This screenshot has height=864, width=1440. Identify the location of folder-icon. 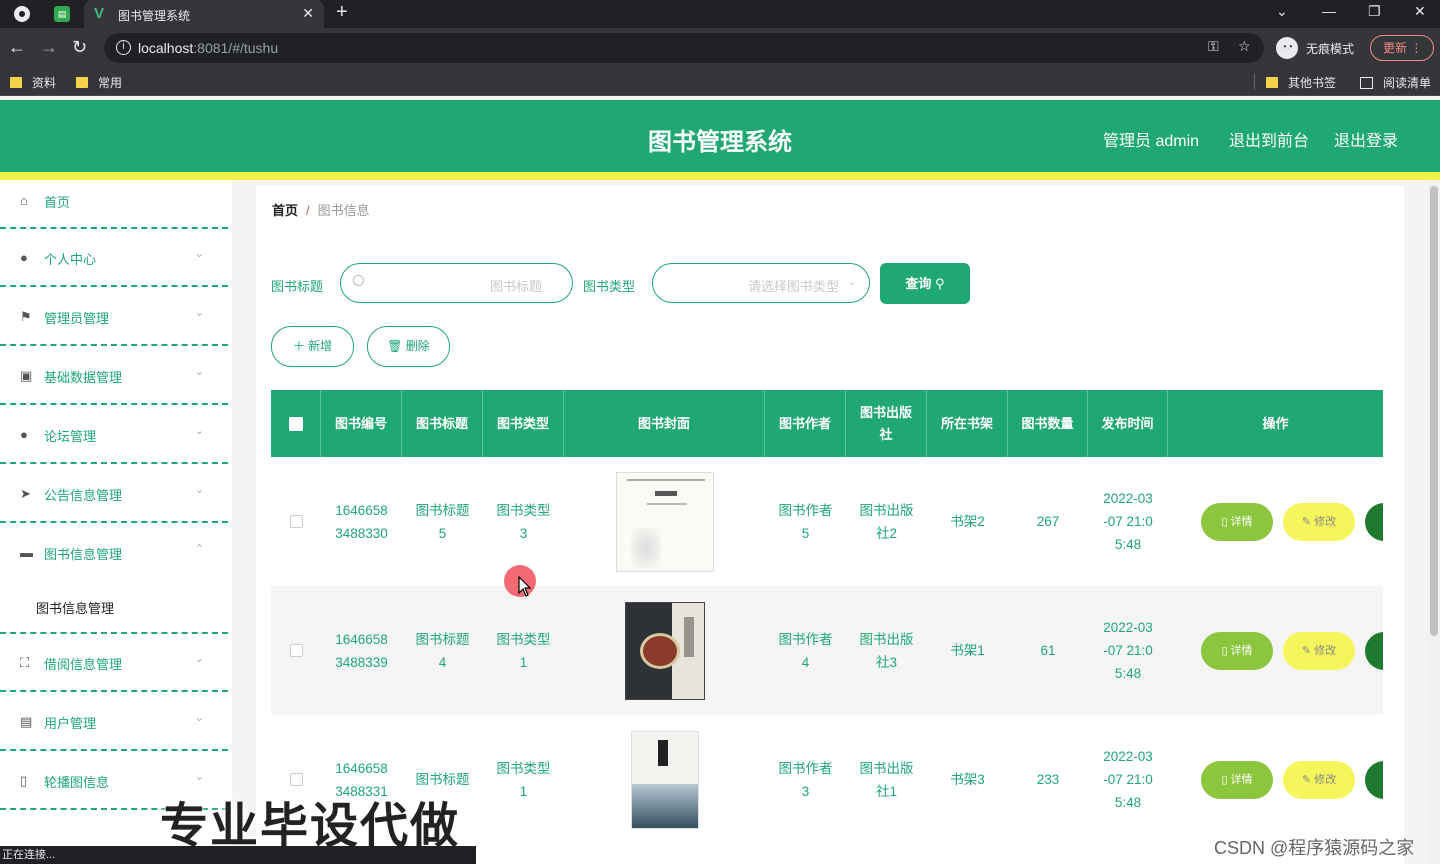
(1272, 82).